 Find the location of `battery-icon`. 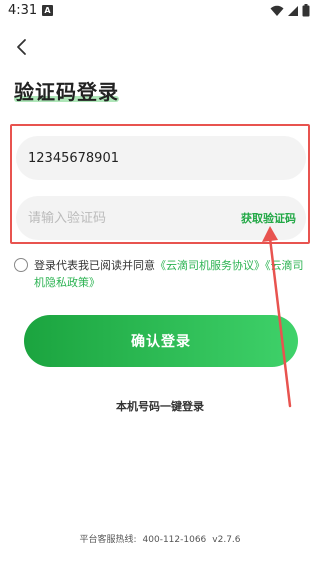

battery-icon is located at coordinates (306, 10).